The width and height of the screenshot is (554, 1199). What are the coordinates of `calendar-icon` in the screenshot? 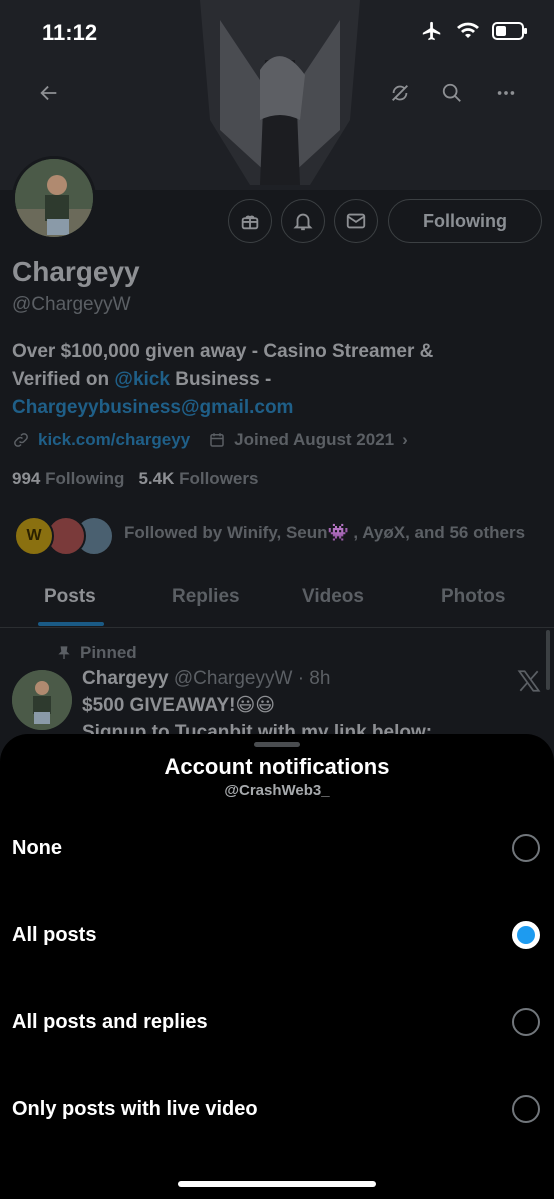 It's located at (217, 440).